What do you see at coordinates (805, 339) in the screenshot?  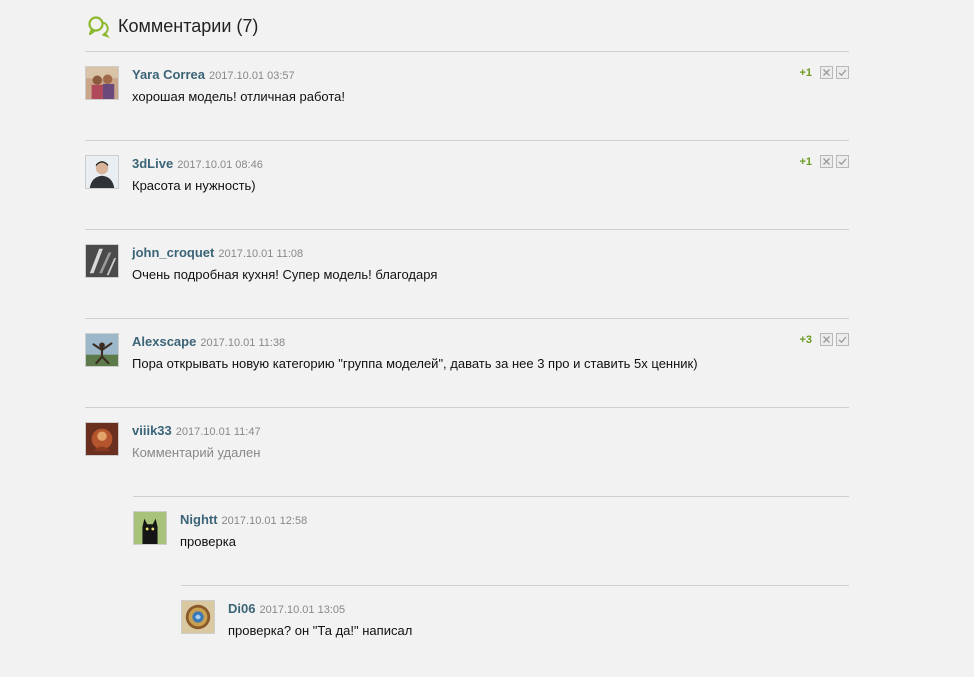 I see `rating-score: +3` at bounding box center [805, 339].